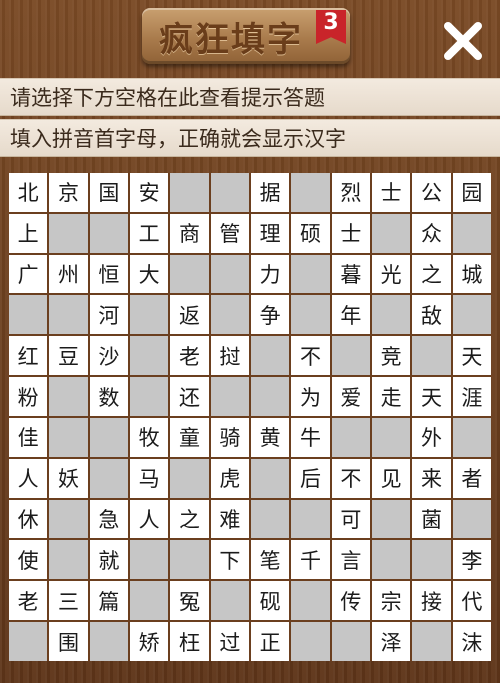 The height and width of the screenshot is (683, 500). What do you see at coordinates (189, 396) in the screenshot?
I see `grid-cell-filled: 还` at bounding box center [189, 396].